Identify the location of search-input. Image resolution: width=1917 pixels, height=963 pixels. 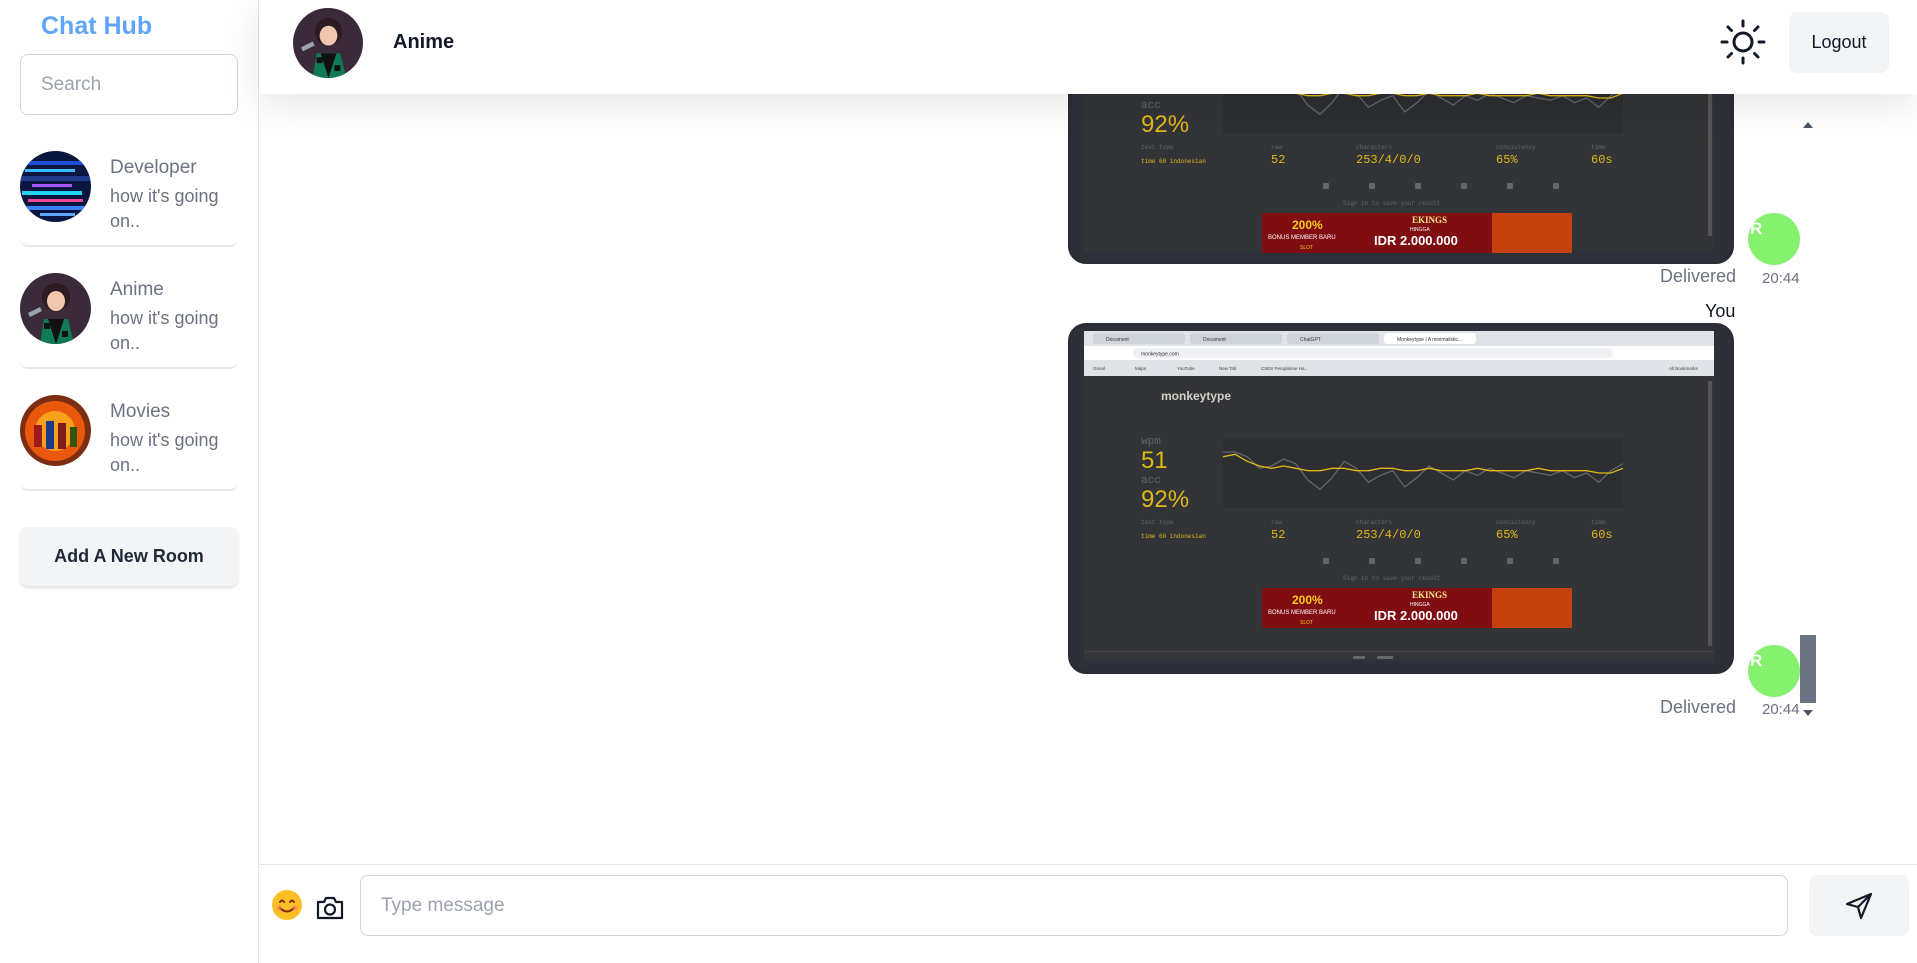
(129, 84).